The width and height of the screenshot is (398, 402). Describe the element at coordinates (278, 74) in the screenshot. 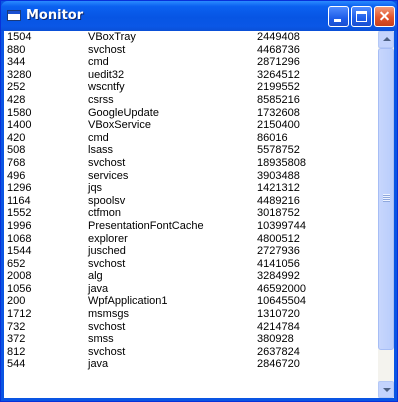

I see `process-memory: 3264512` at that location.